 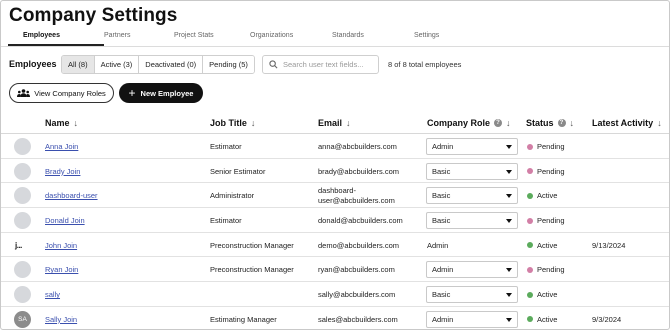 I want to click on column-header-job-title: Job Title ↓, so click(x=232, y=123).